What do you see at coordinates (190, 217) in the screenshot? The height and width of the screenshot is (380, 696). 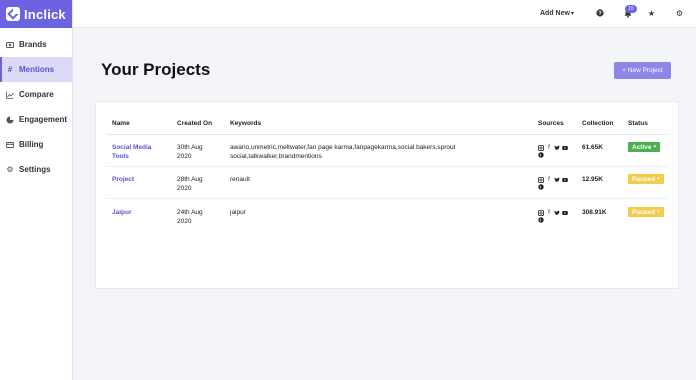 I see `created-on: 24th Aug 2020` at bounding box center [190, 217].